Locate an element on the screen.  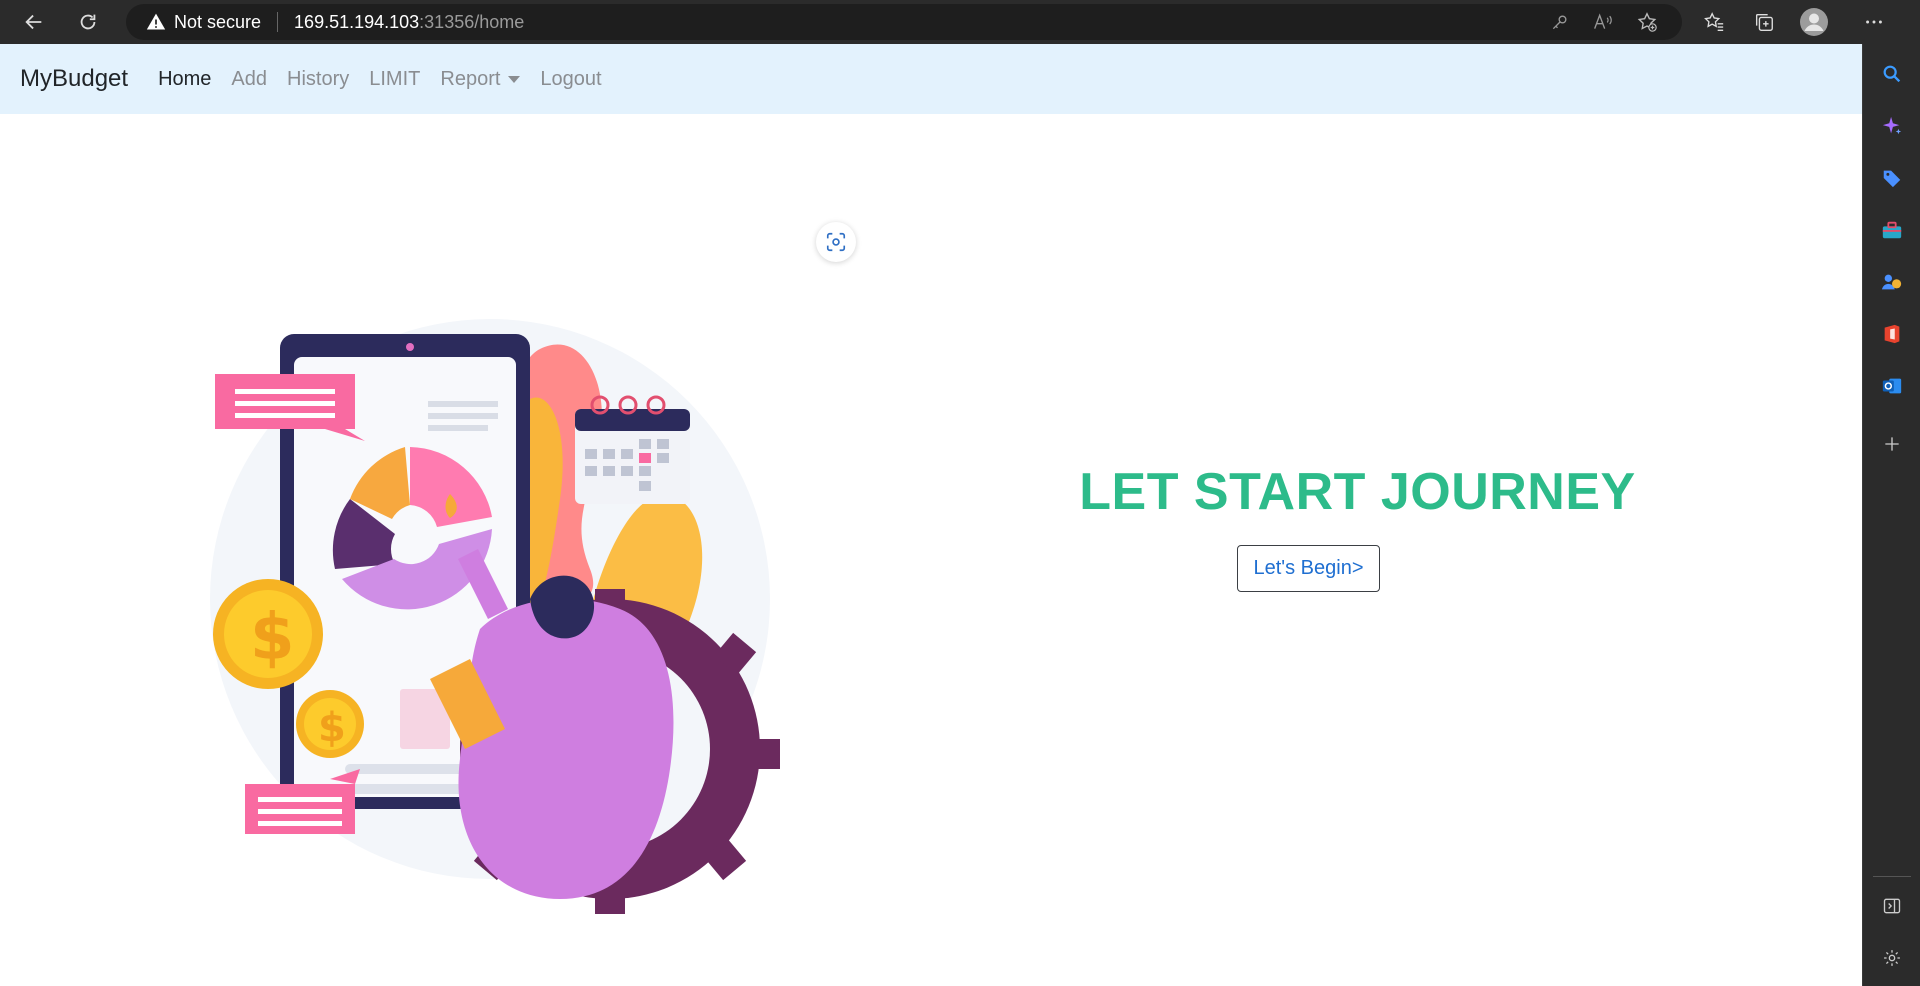
reload-icon is located at coordinates (88, 22).